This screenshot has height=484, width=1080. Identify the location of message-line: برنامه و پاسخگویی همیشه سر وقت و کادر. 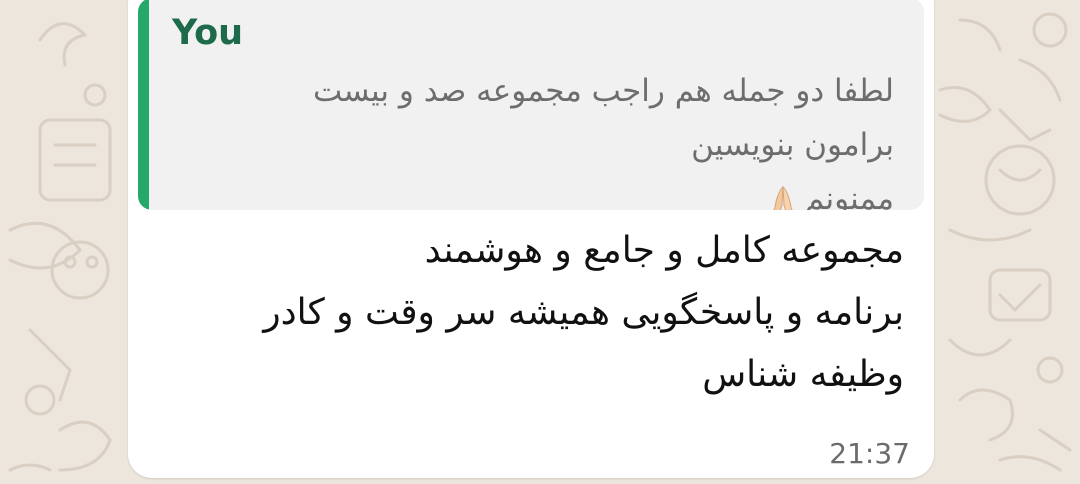
(583, 312).